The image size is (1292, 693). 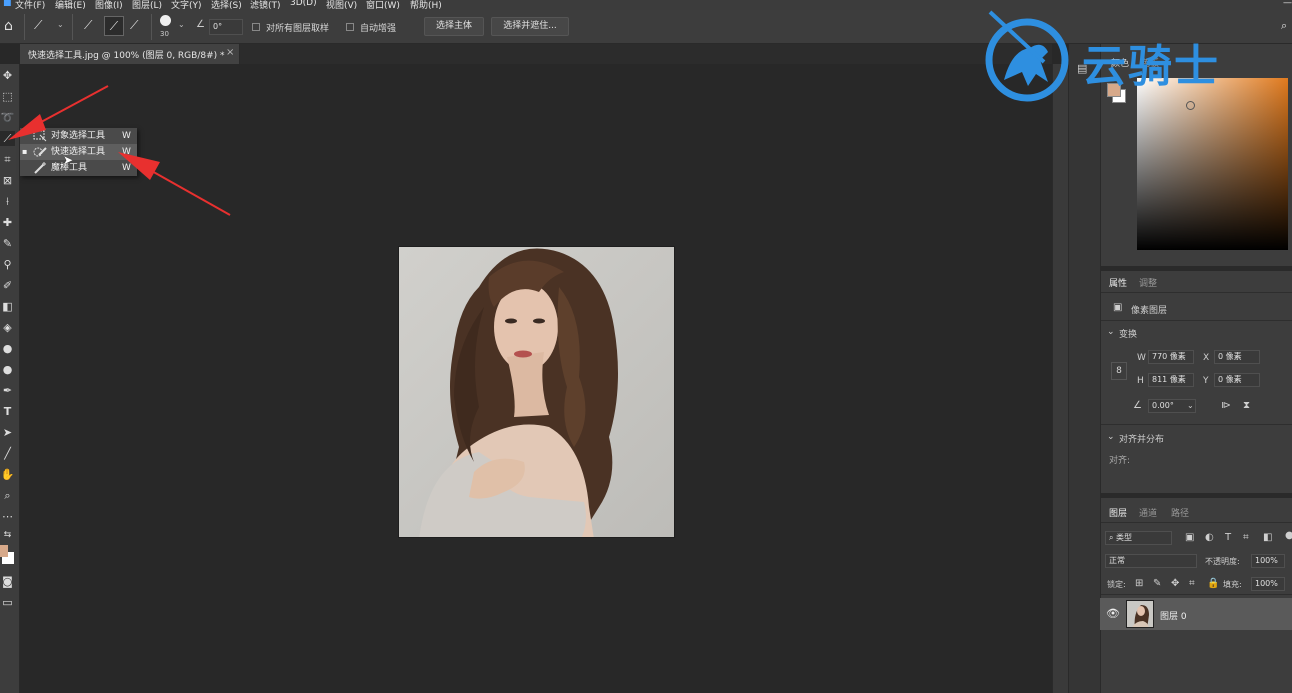 What do you see at coordinates (1287, 4) in the screenshot?
I see `minimize-icon: —` at bounding box center [1287, 4].